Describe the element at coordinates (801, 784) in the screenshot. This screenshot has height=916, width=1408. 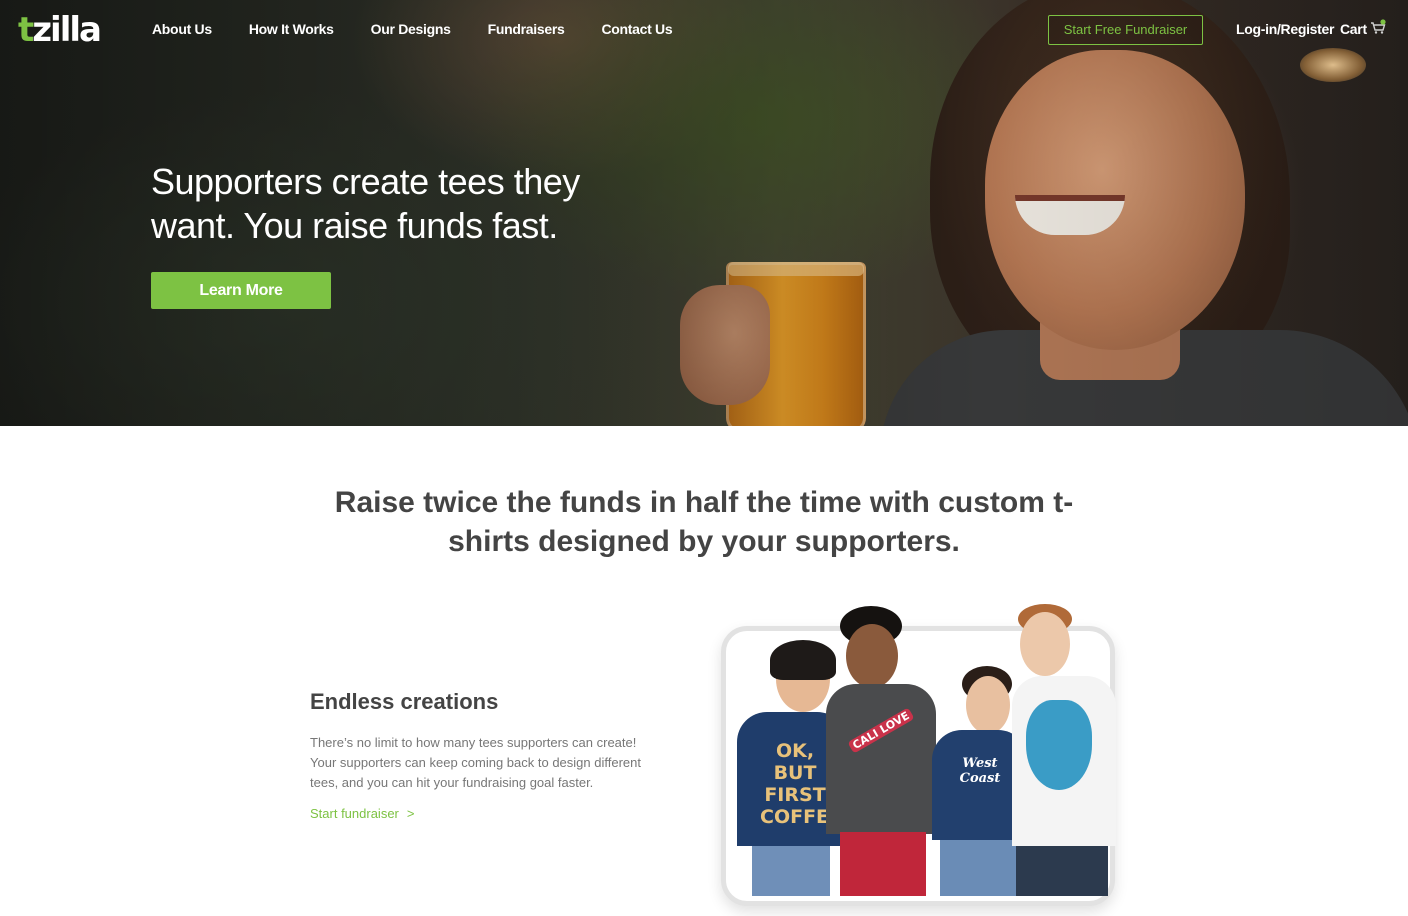
I see `shirt-print-coffee: OK, BUT FIRST COFFEE` at that location.